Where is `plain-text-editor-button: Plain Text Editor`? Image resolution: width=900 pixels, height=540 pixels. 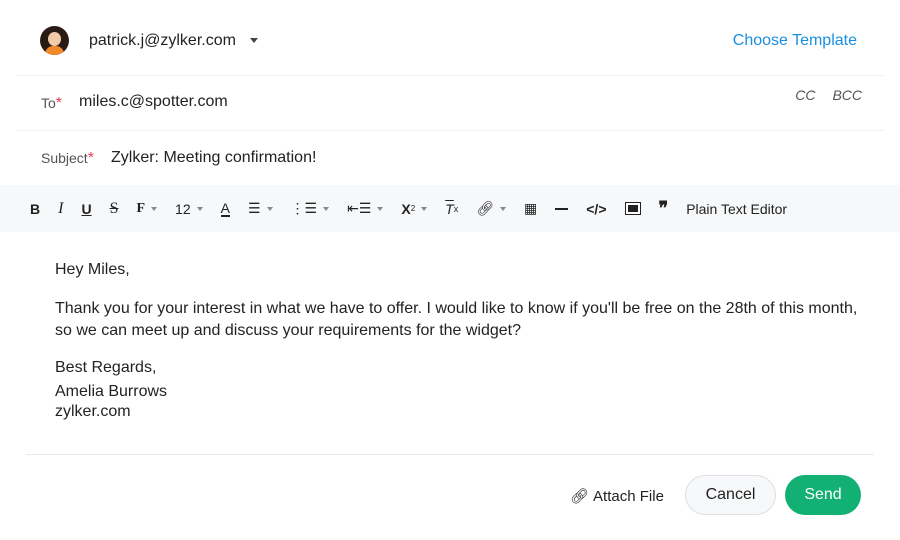
plain-text-editor-button: Plain Text Editor is located at coordinates (736, 209).